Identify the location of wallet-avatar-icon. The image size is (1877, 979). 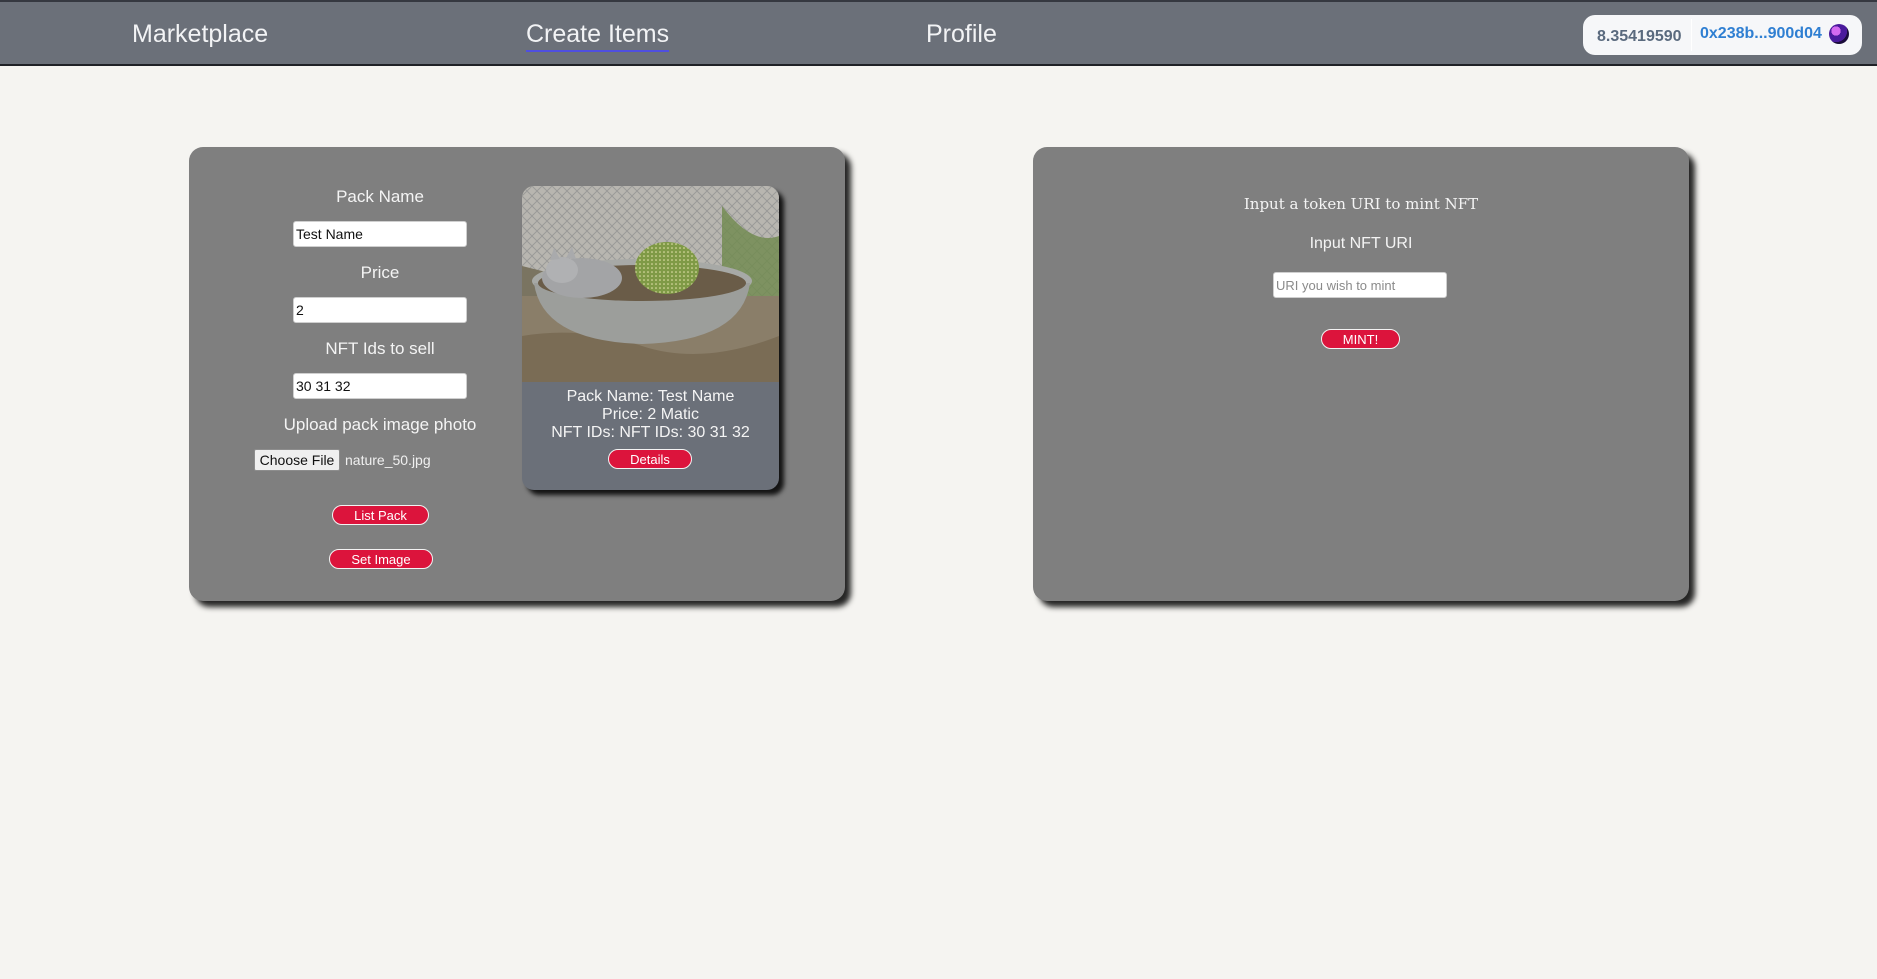
(1839, 34).